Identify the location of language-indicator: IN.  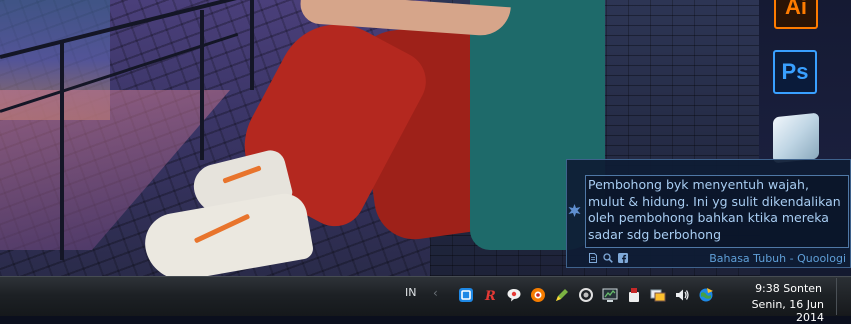
(410, 292).